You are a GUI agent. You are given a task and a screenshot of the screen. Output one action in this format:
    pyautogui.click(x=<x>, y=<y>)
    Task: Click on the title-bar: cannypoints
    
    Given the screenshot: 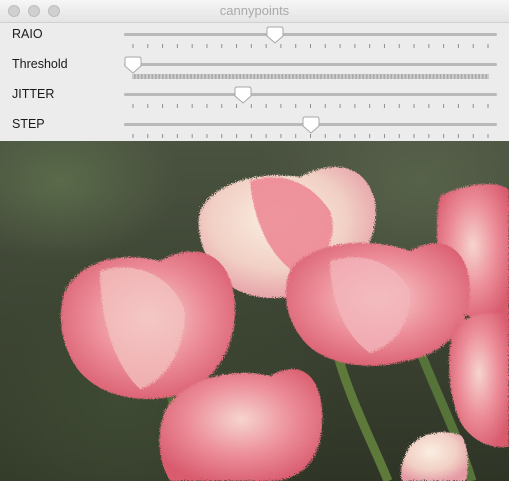 What is the action you would take?
    pyautogui.click(x=254, y=11)
    